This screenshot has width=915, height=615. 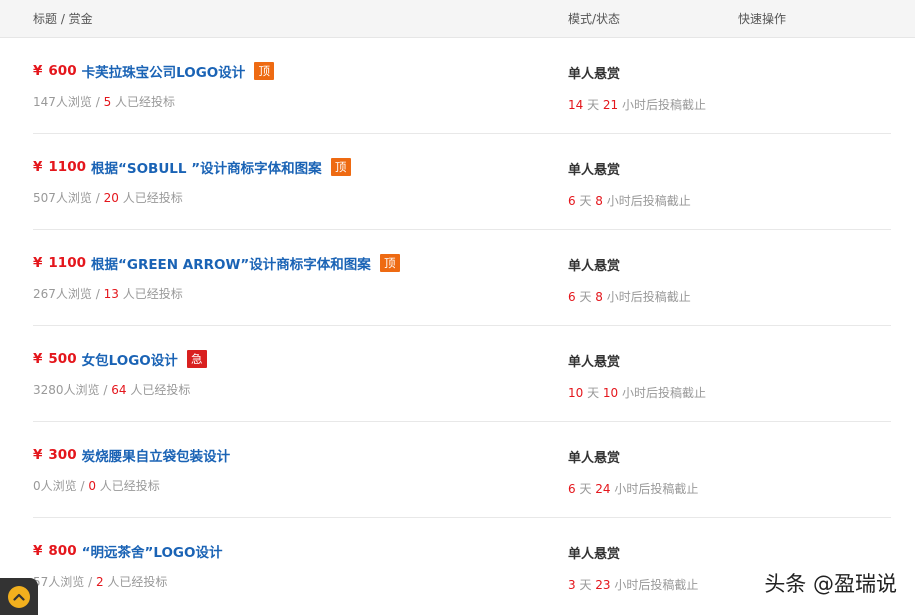 I want to click on header-quick-actions: 快速操作, so click(x=762, y=19).